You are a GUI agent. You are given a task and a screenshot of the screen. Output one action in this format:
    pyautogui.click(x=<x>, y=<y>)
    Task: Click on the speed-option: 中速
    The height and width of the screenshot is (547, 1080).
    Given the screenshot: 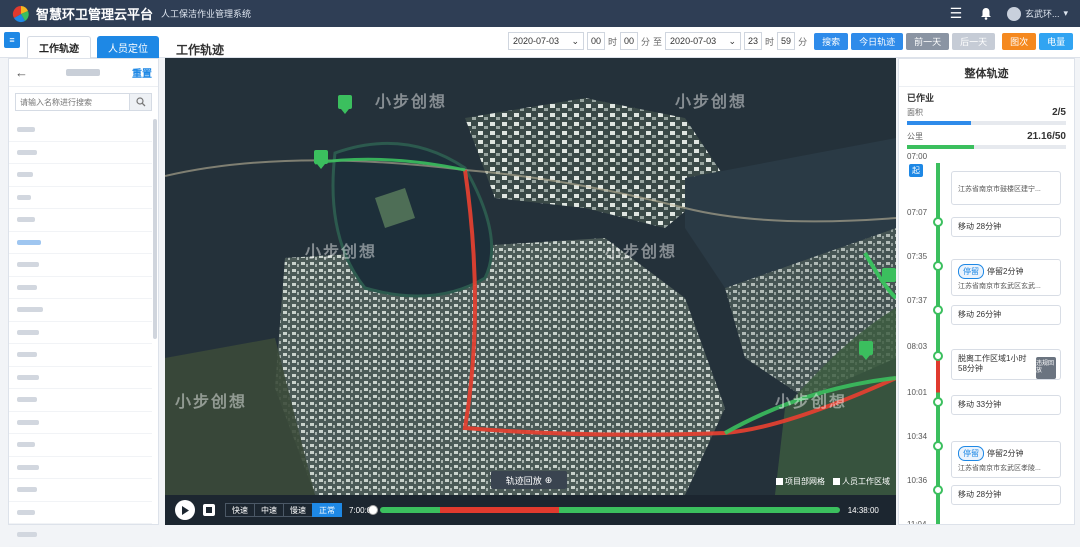 What is the action you would take?
    pyautogui.click(x=269, y=510)
    